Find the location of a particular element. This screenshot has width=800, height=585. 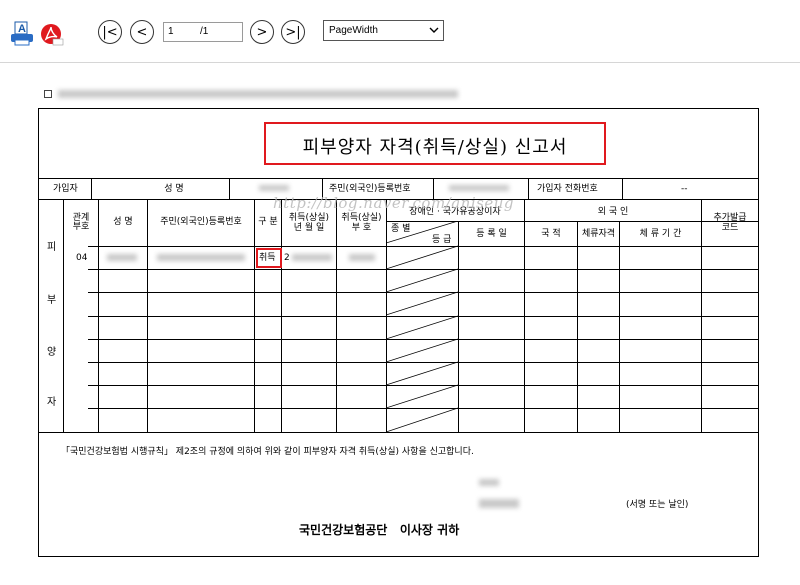

title-highlight: 피부양자 자격(취득/상실) 신고서 is located at coordinates (435, 143).